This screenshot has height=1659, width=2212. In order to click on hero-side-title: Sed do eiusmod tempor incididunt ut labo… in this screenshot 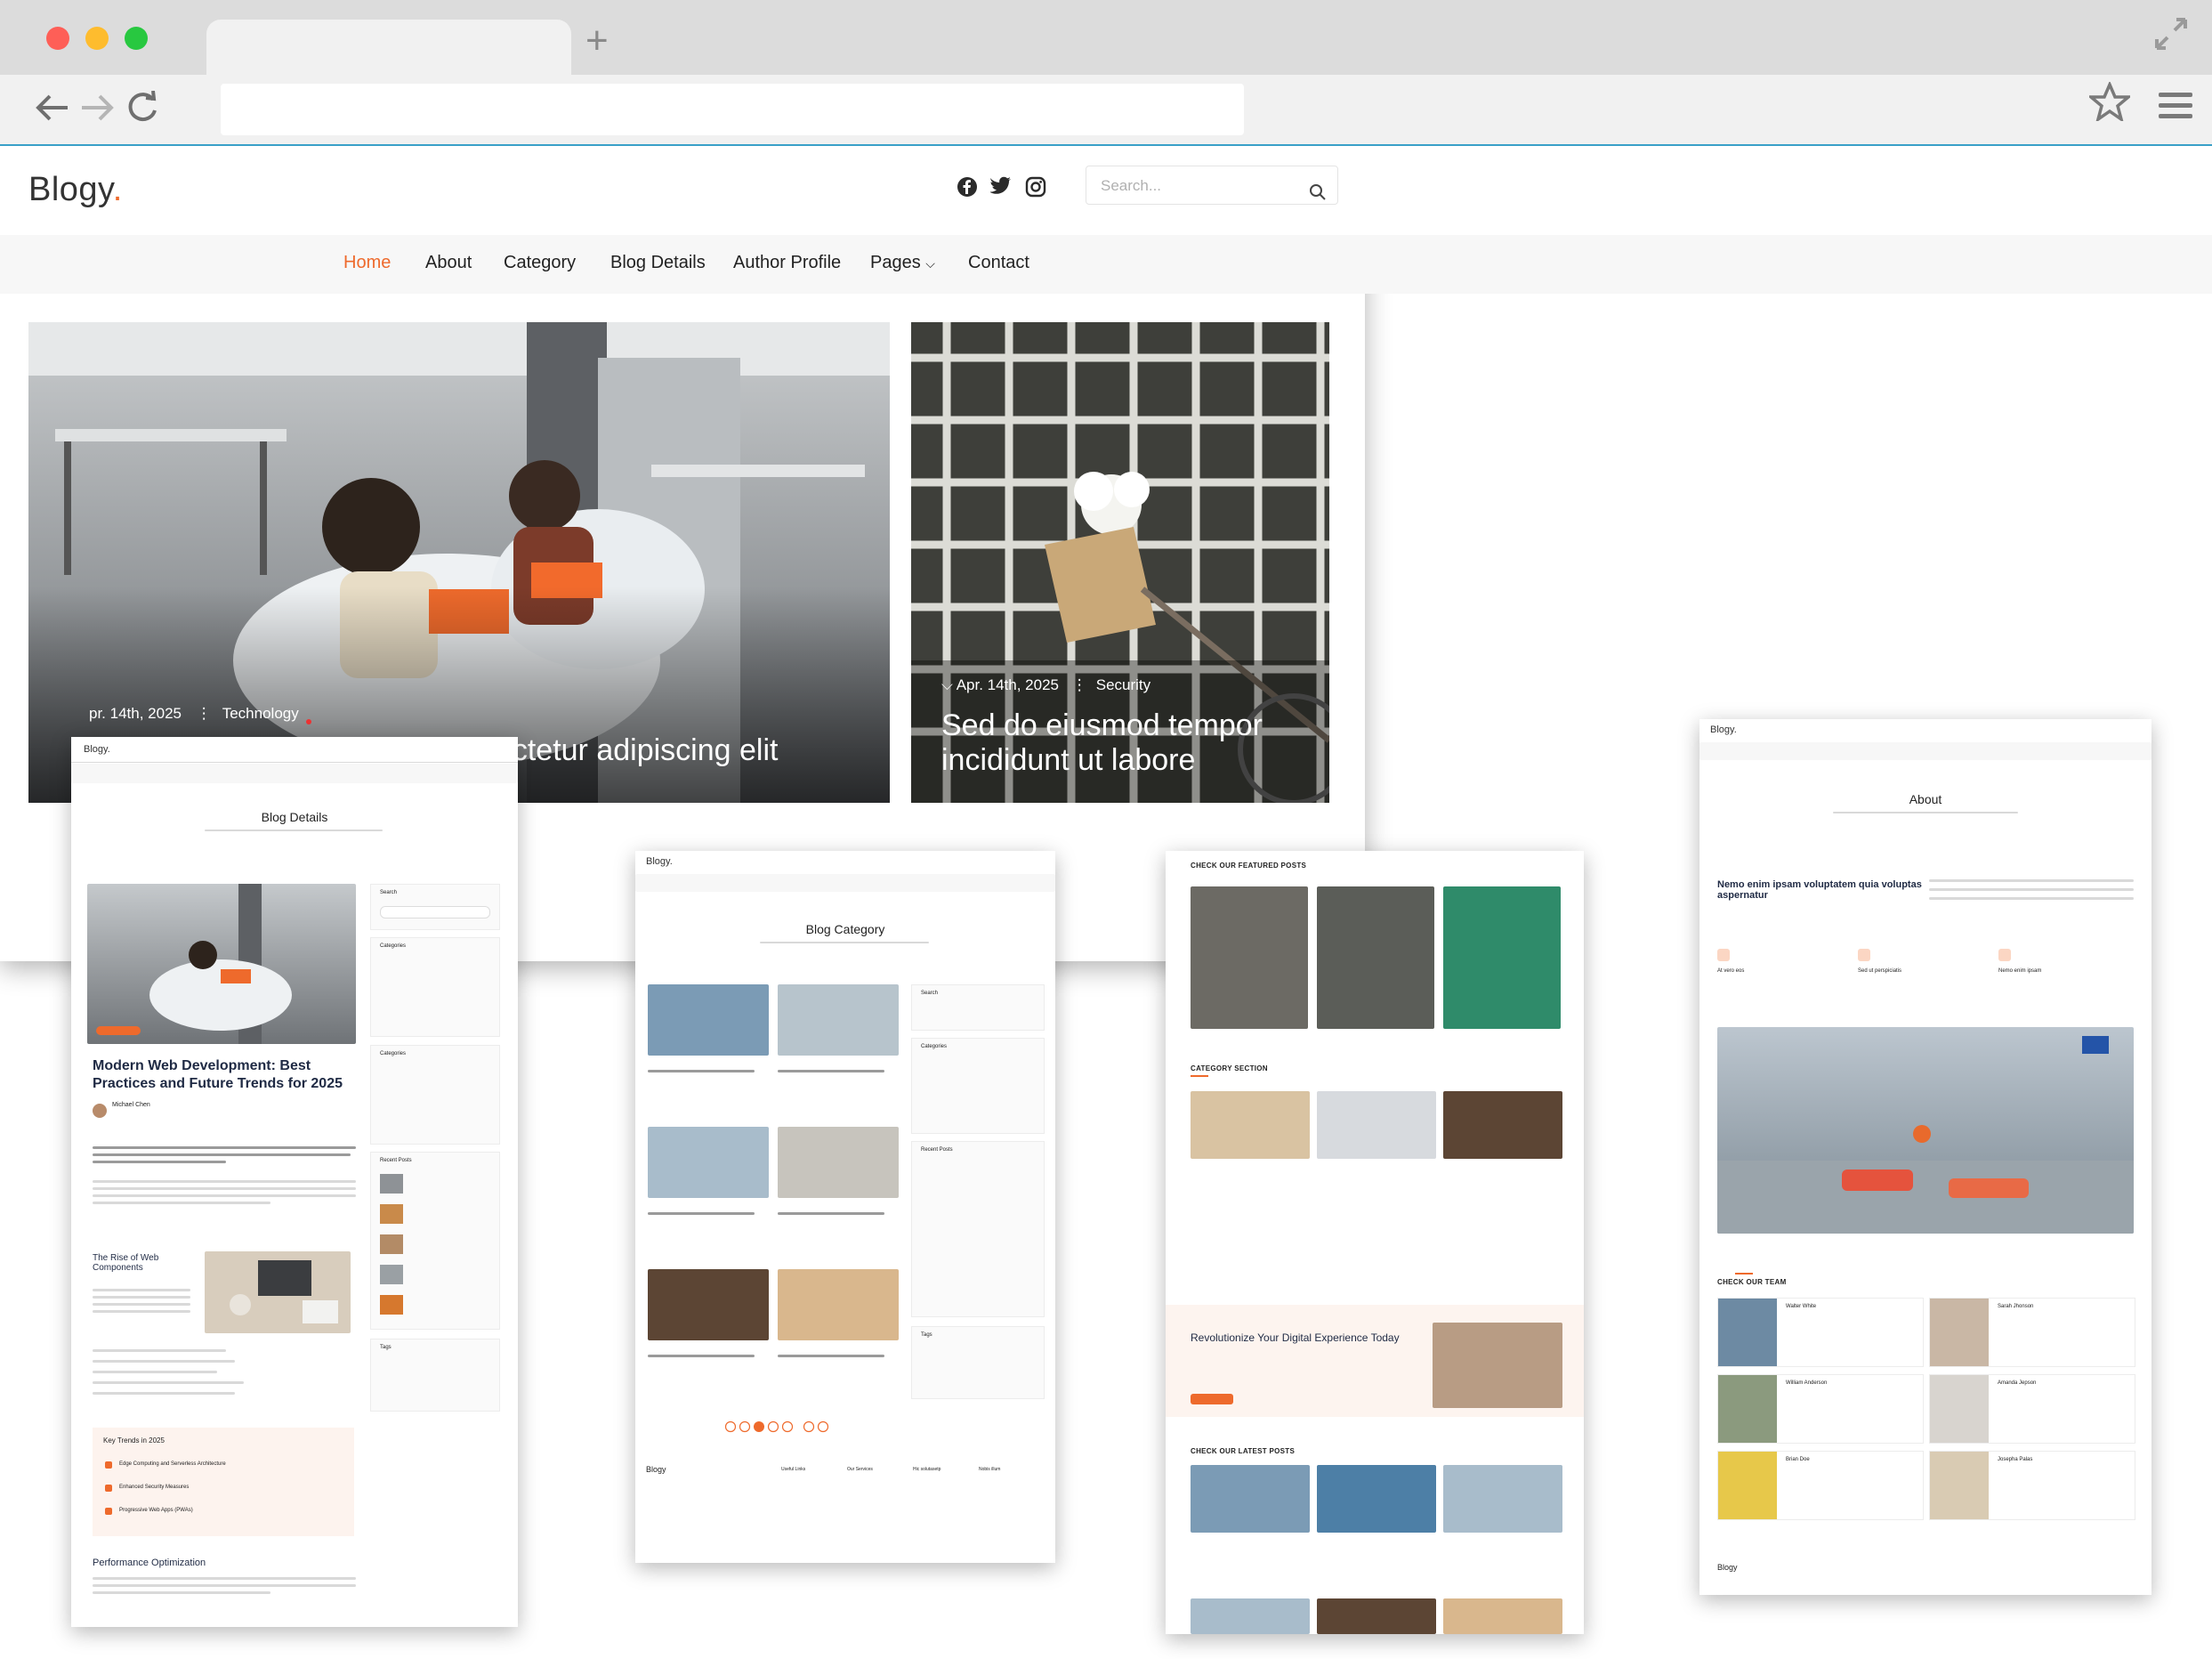, I will do `click(1128, 743)`.